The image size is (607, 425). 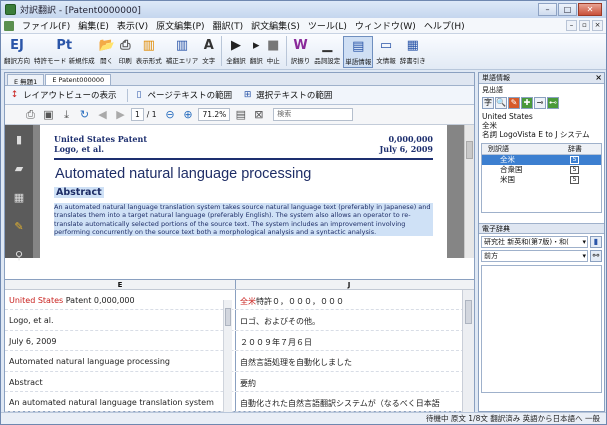 What do you see at coordinates (468, 351) in the screenshot?
I see `grid-scrollbar` at bounding box center [468, 351].